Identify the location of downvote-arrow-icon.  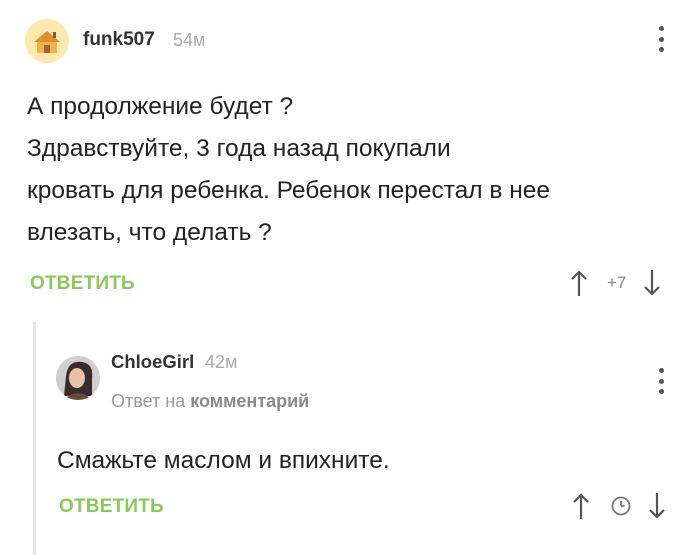
(657, 506).